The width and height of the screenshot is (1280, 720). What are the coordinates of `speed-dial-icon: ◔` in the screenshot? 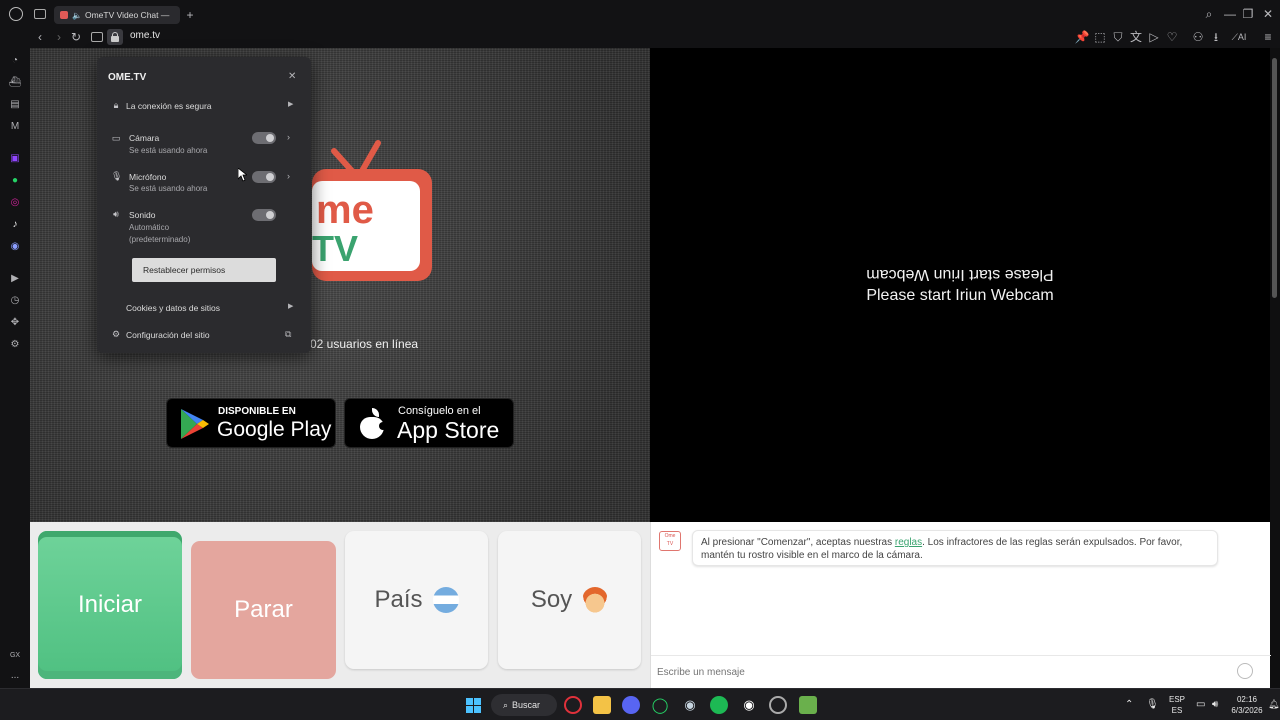 It's located at (15, 60).